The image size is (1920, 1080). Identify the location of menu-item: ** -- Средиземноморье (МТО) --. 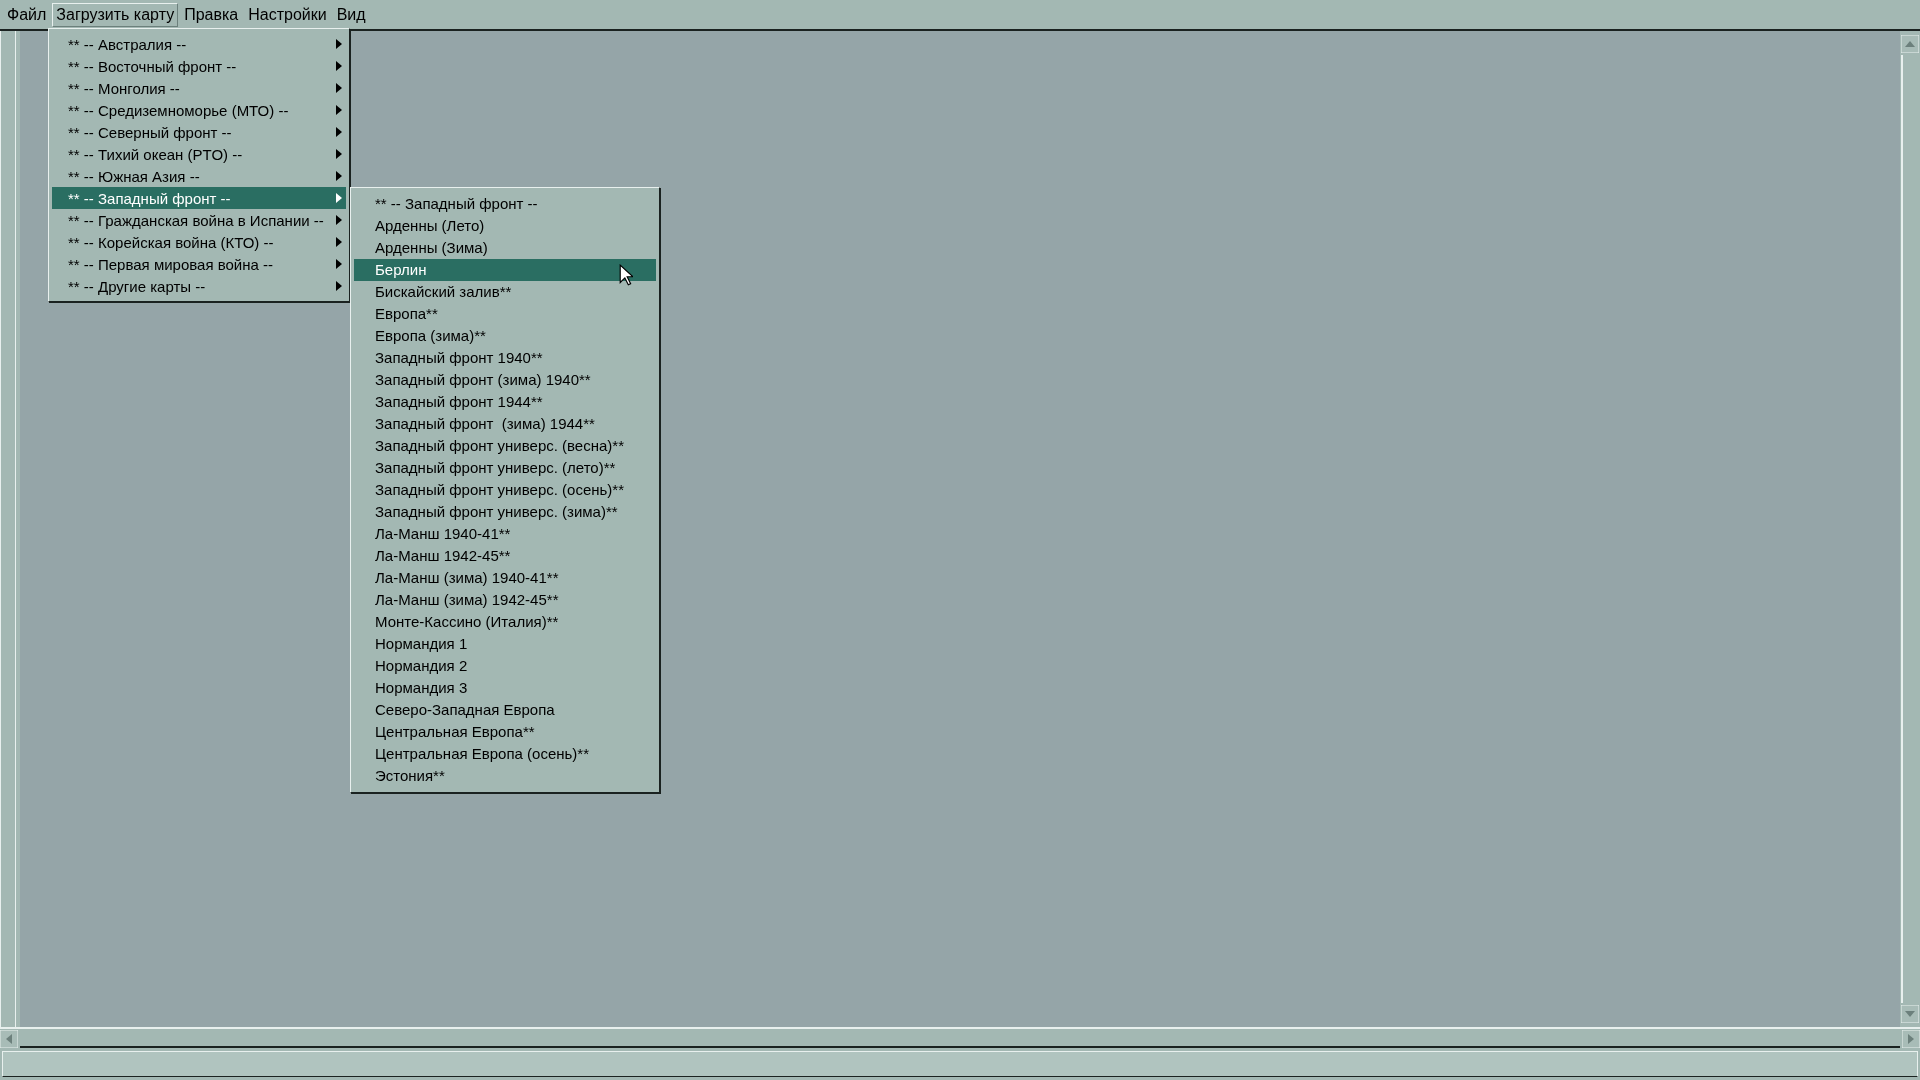
(199, 110).